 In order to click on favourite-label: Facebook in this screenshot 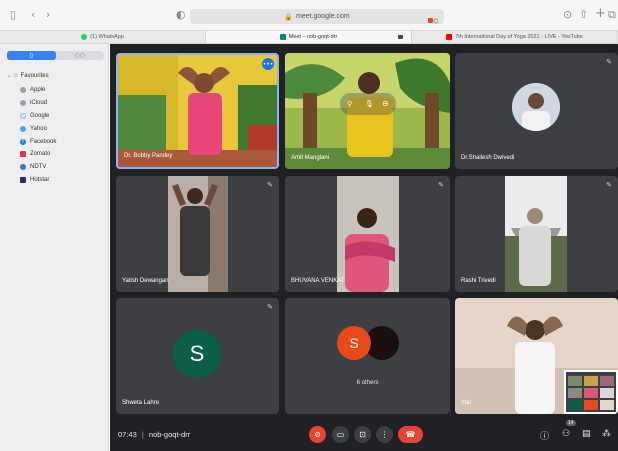, I will do `click(43, 141)`.